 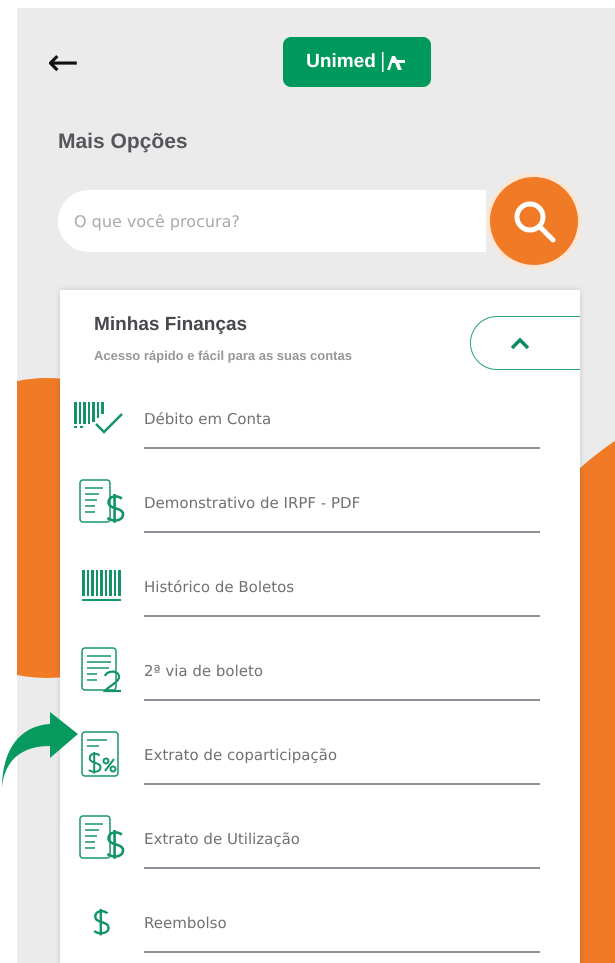 What do you see at coordinates (342, 840) in the screenshot?
I see `menu-item: Extrato de Utilização` at bounding box center [342, 840].